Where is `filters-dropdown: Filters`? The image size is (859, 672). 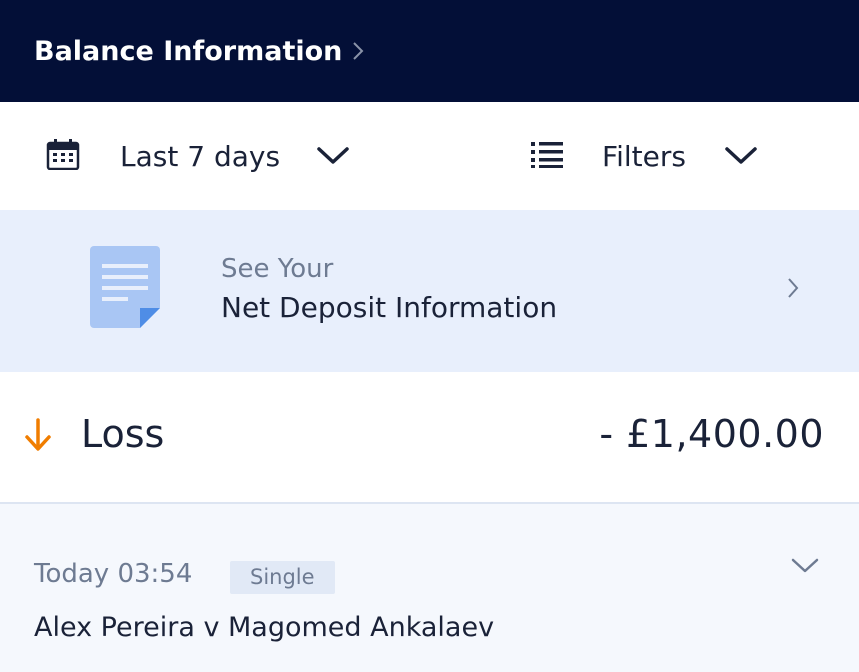 filters-dropdown: Filters is located at coordinates (644, 156).